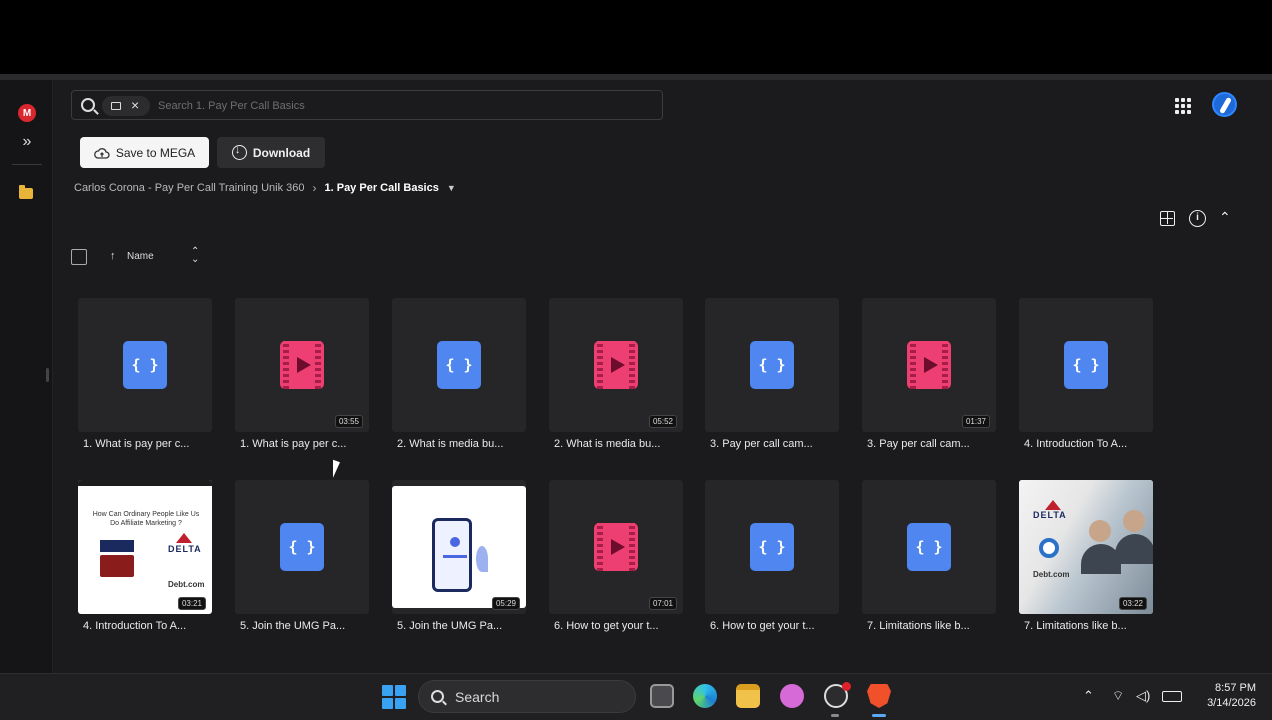 The width and height of the screenshot is (1272, 720). I want to click on folder-icon, so click(116, 106).